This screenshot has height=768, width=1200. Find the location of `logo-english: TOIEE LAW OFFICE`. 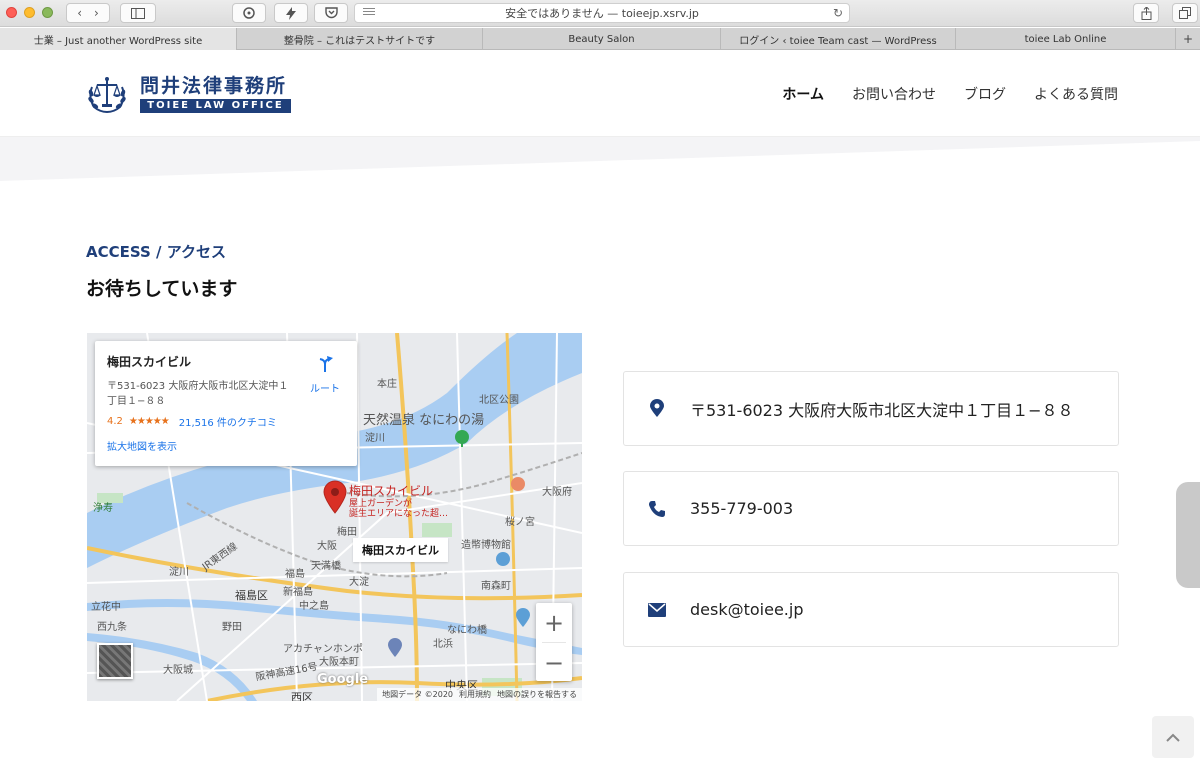

logo-english: TOIEE LAW OFFICE is located at coordinates (215, 106).